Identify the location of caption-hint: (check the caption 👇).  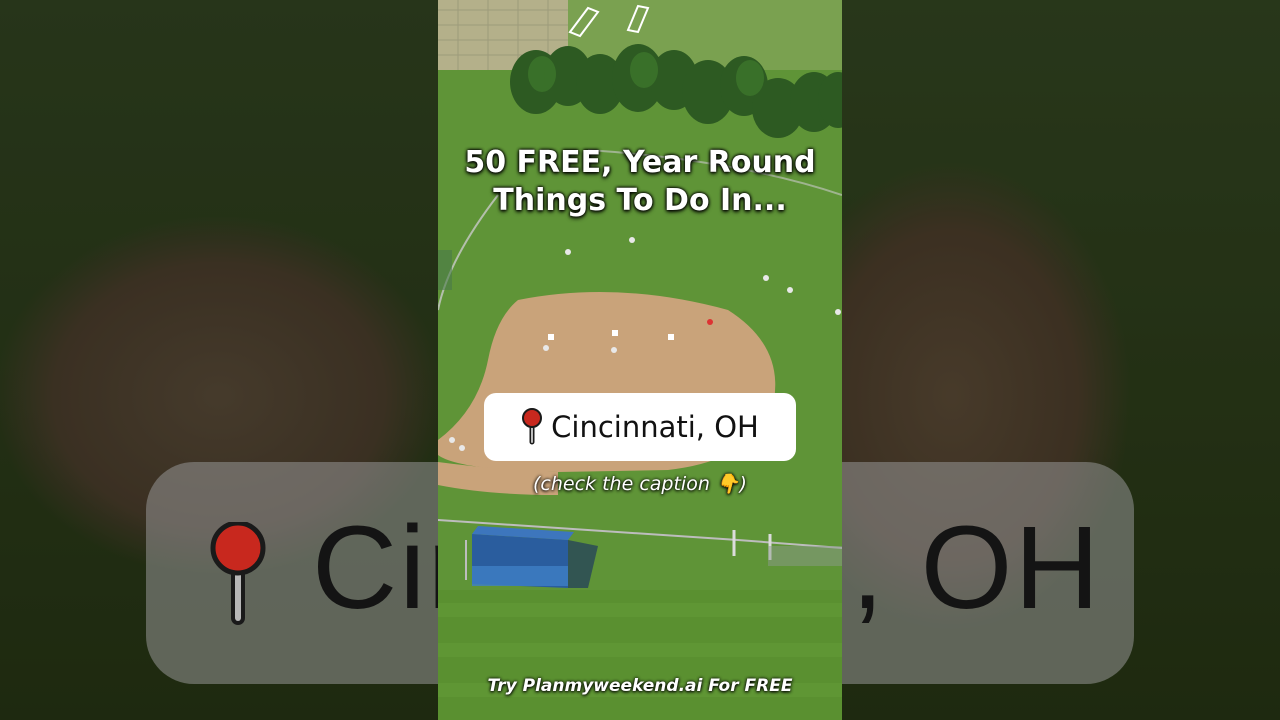
(640, 484).